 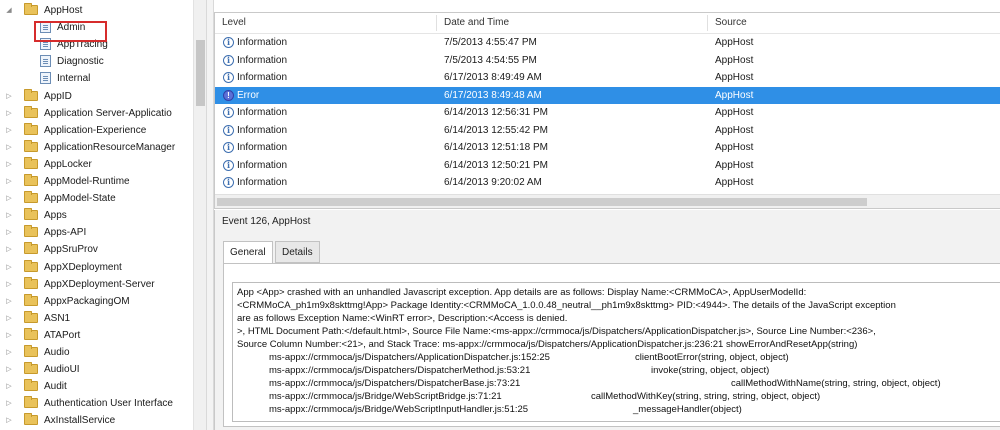 I want to click on column-header-source: Source, so click(x=731, y=23).